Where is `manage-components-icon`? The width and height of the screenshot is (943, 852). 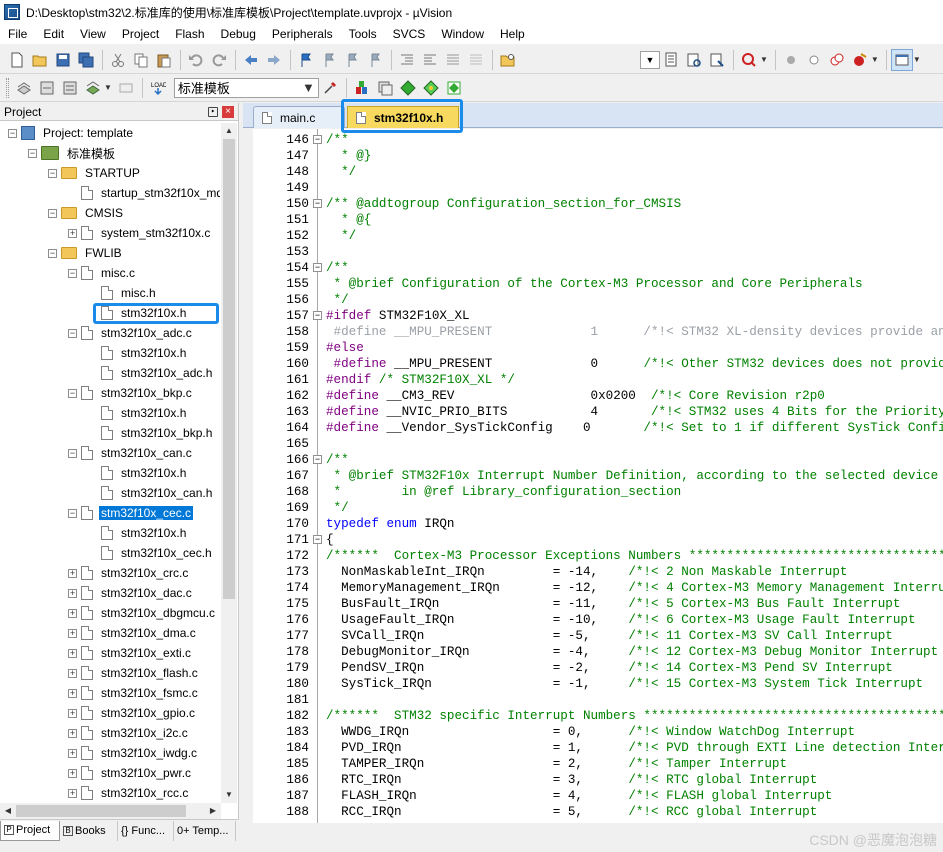
manage-components-icon is located at coordinates (362, 88).